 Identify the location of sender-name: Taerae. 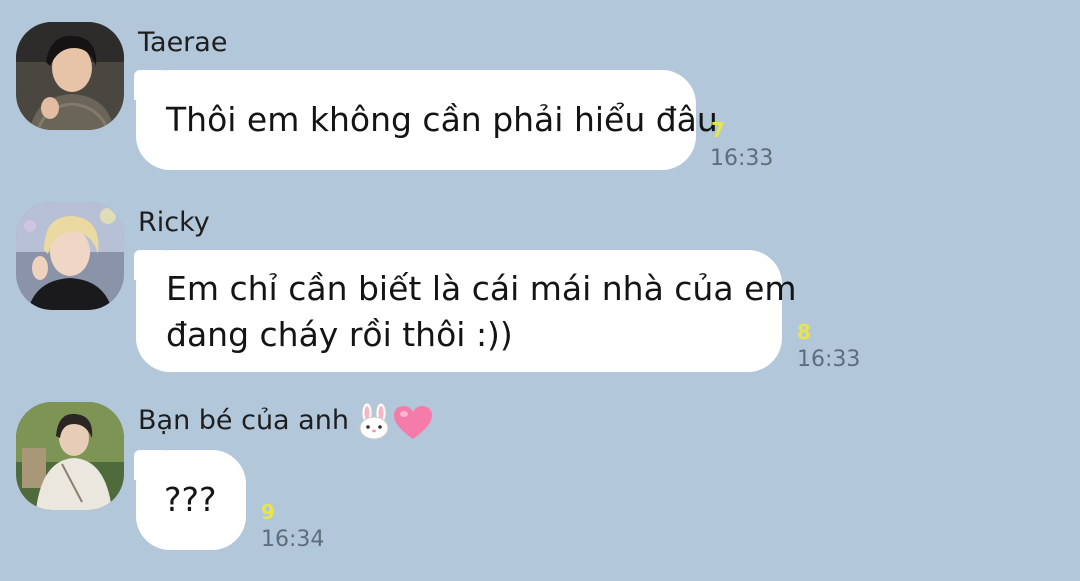
(183, 42).